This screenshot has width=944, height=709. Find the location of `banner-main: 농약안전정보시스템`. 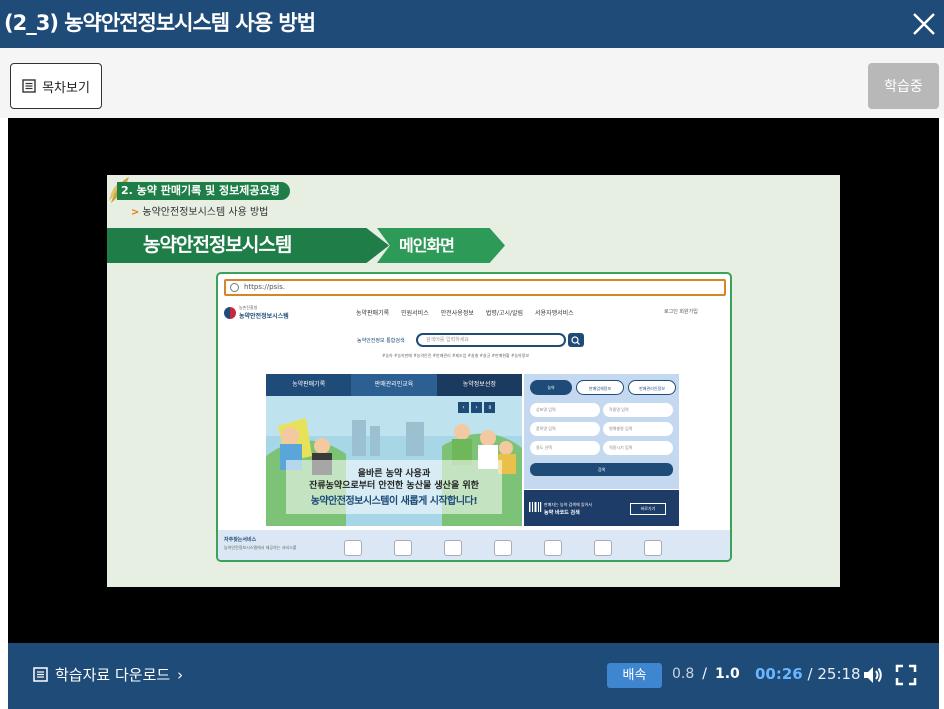

banner-main: 농약안전정보시스템 is located at coordinates (248, 245).